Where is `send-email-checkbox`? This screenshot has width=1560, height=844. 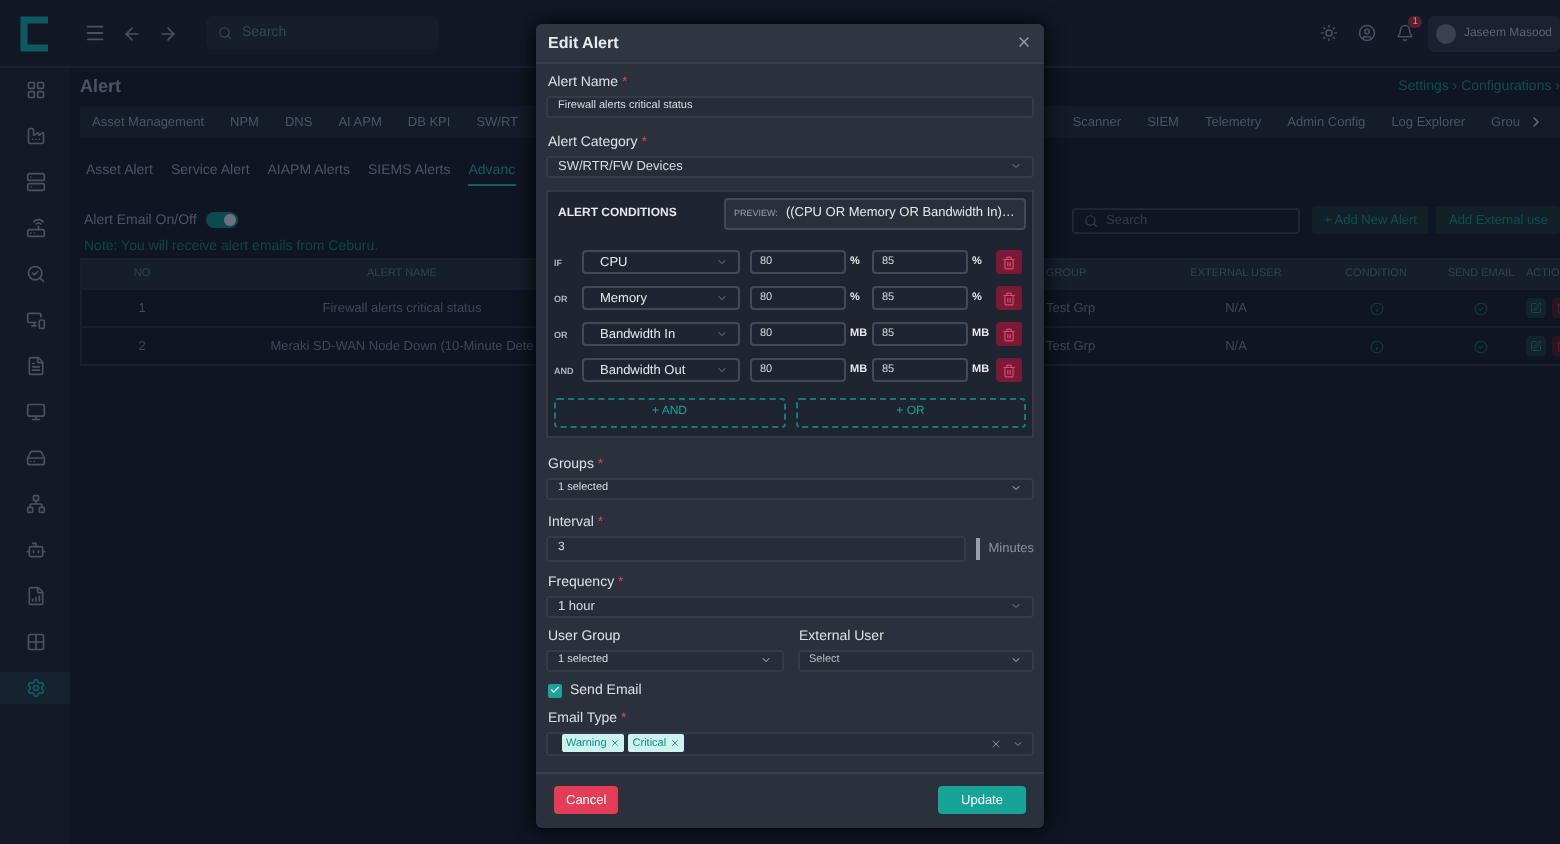
send-email-checkbox is located at coordinates (555, 690).